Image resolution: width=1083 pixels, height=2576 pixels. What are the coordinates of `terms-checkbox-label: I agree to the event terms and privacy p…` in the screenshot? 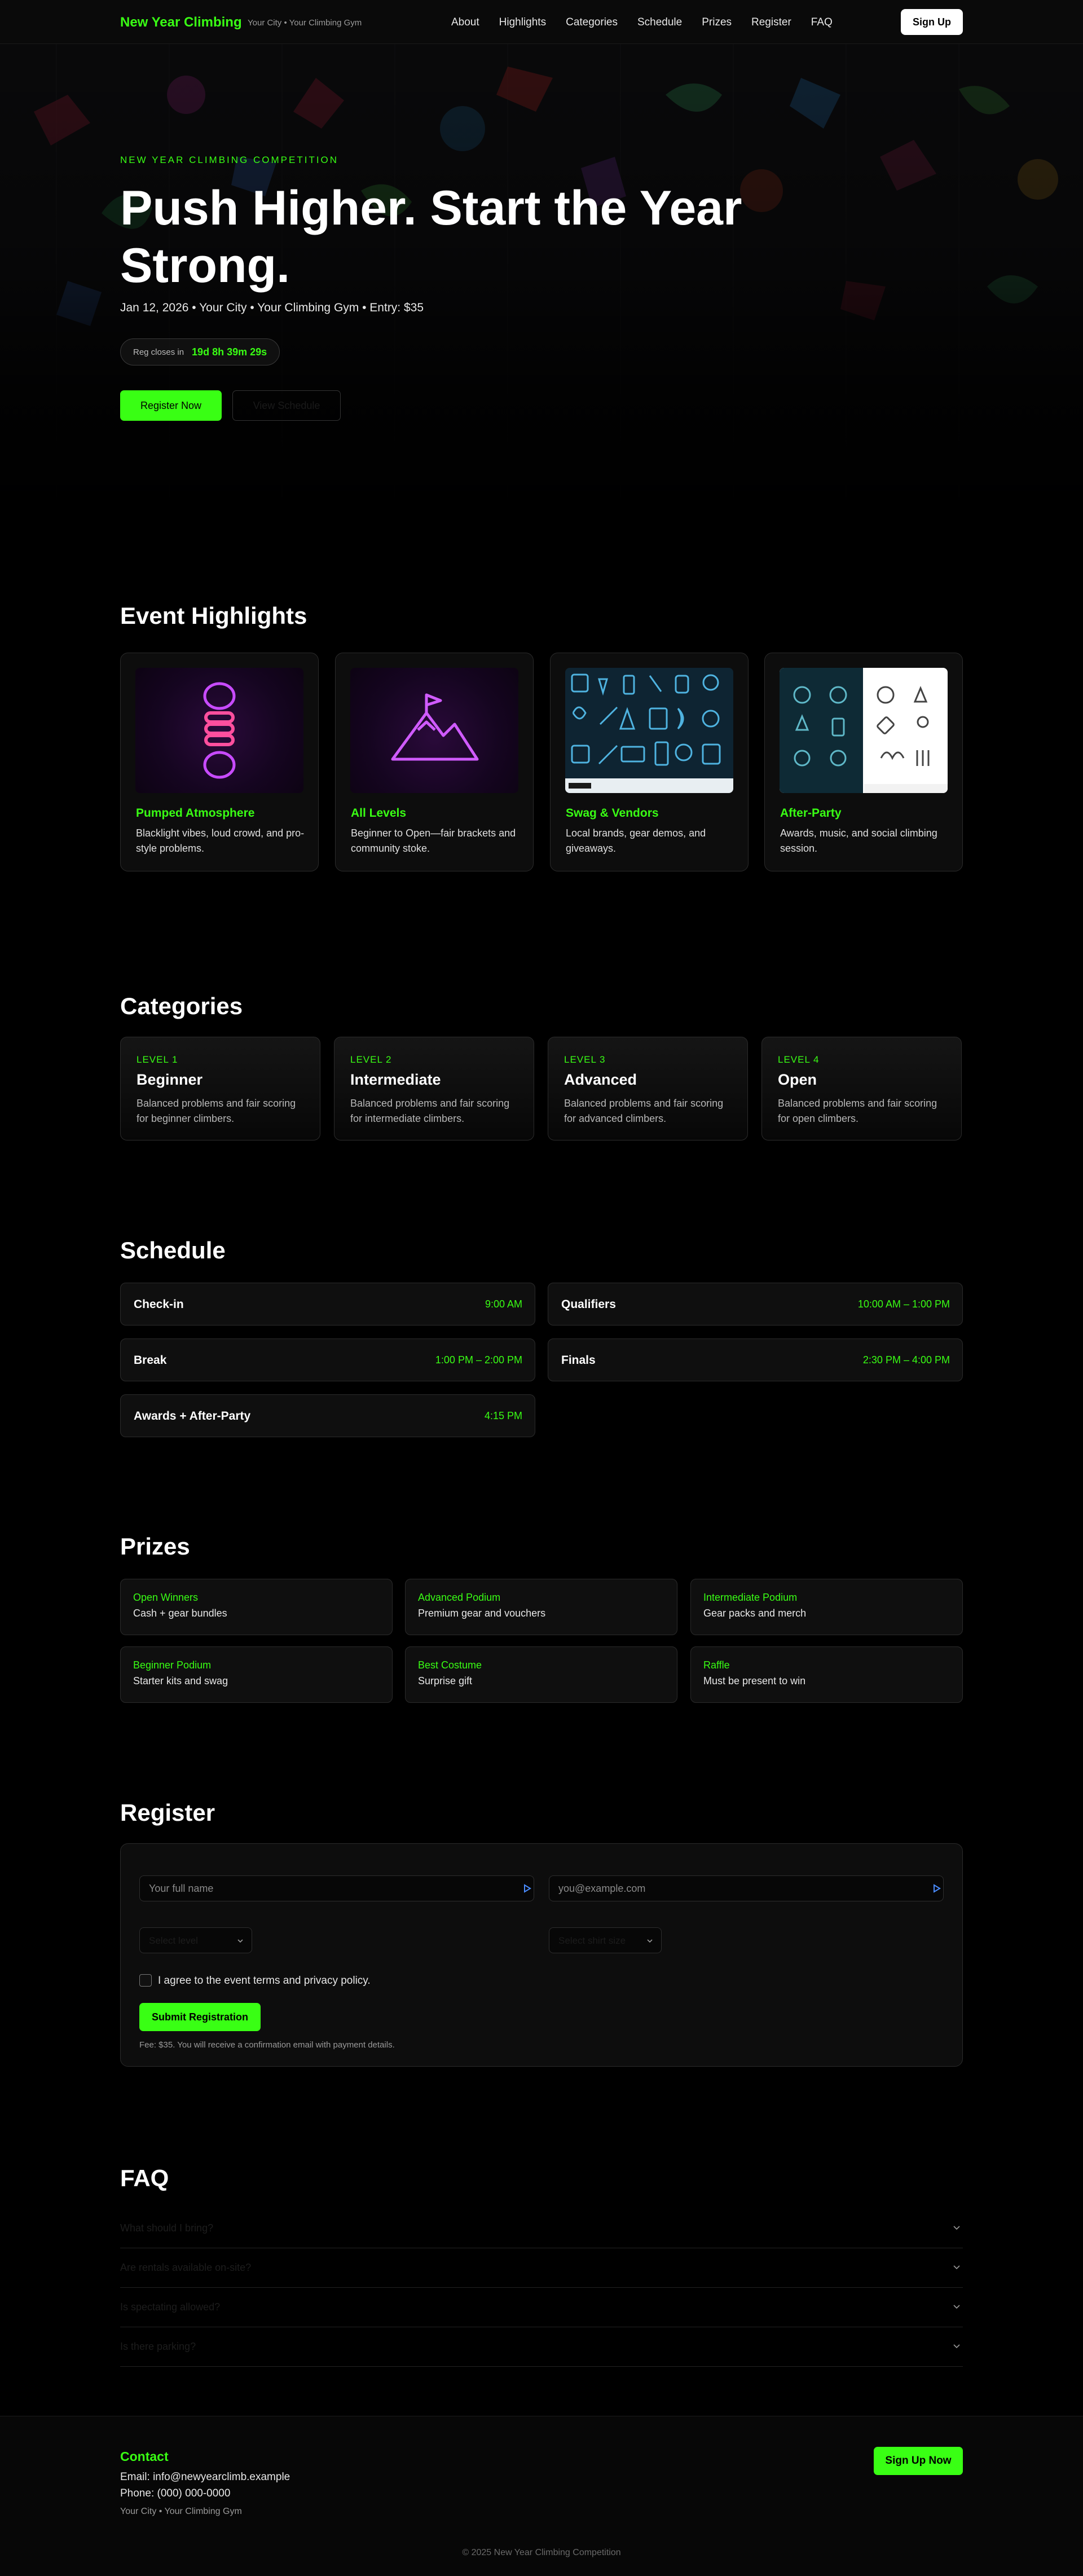 It's located at (264, 1981).